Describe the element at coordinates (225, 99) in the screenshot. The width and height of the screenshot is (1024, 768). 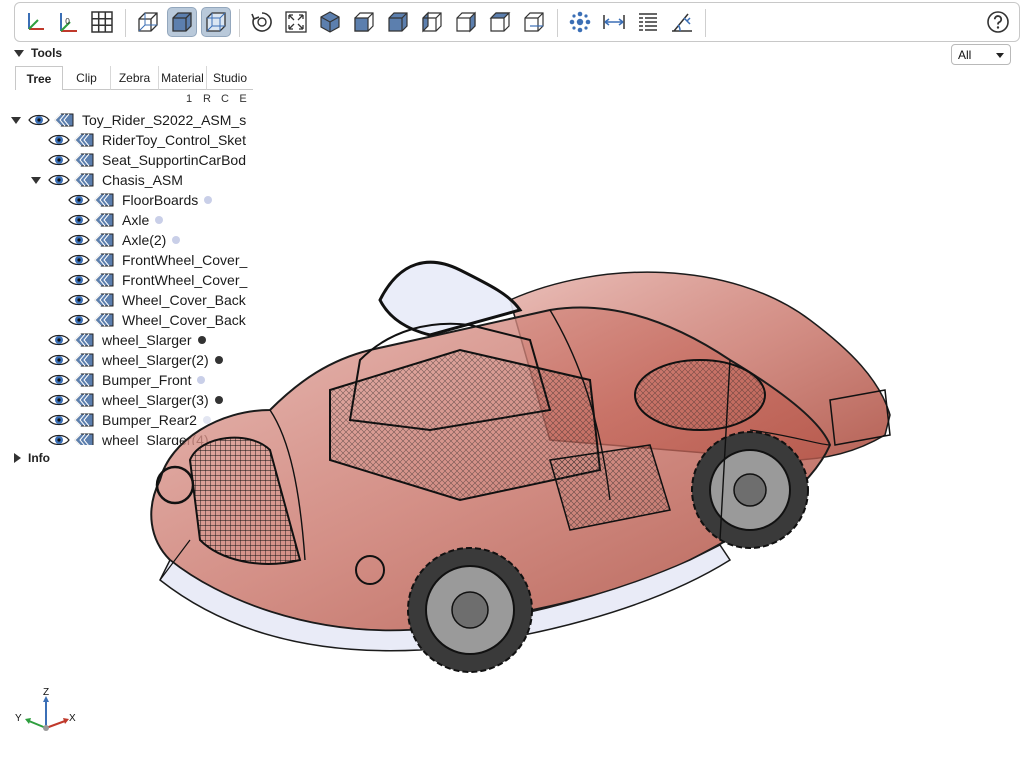
I see `column-c: C` at that location.